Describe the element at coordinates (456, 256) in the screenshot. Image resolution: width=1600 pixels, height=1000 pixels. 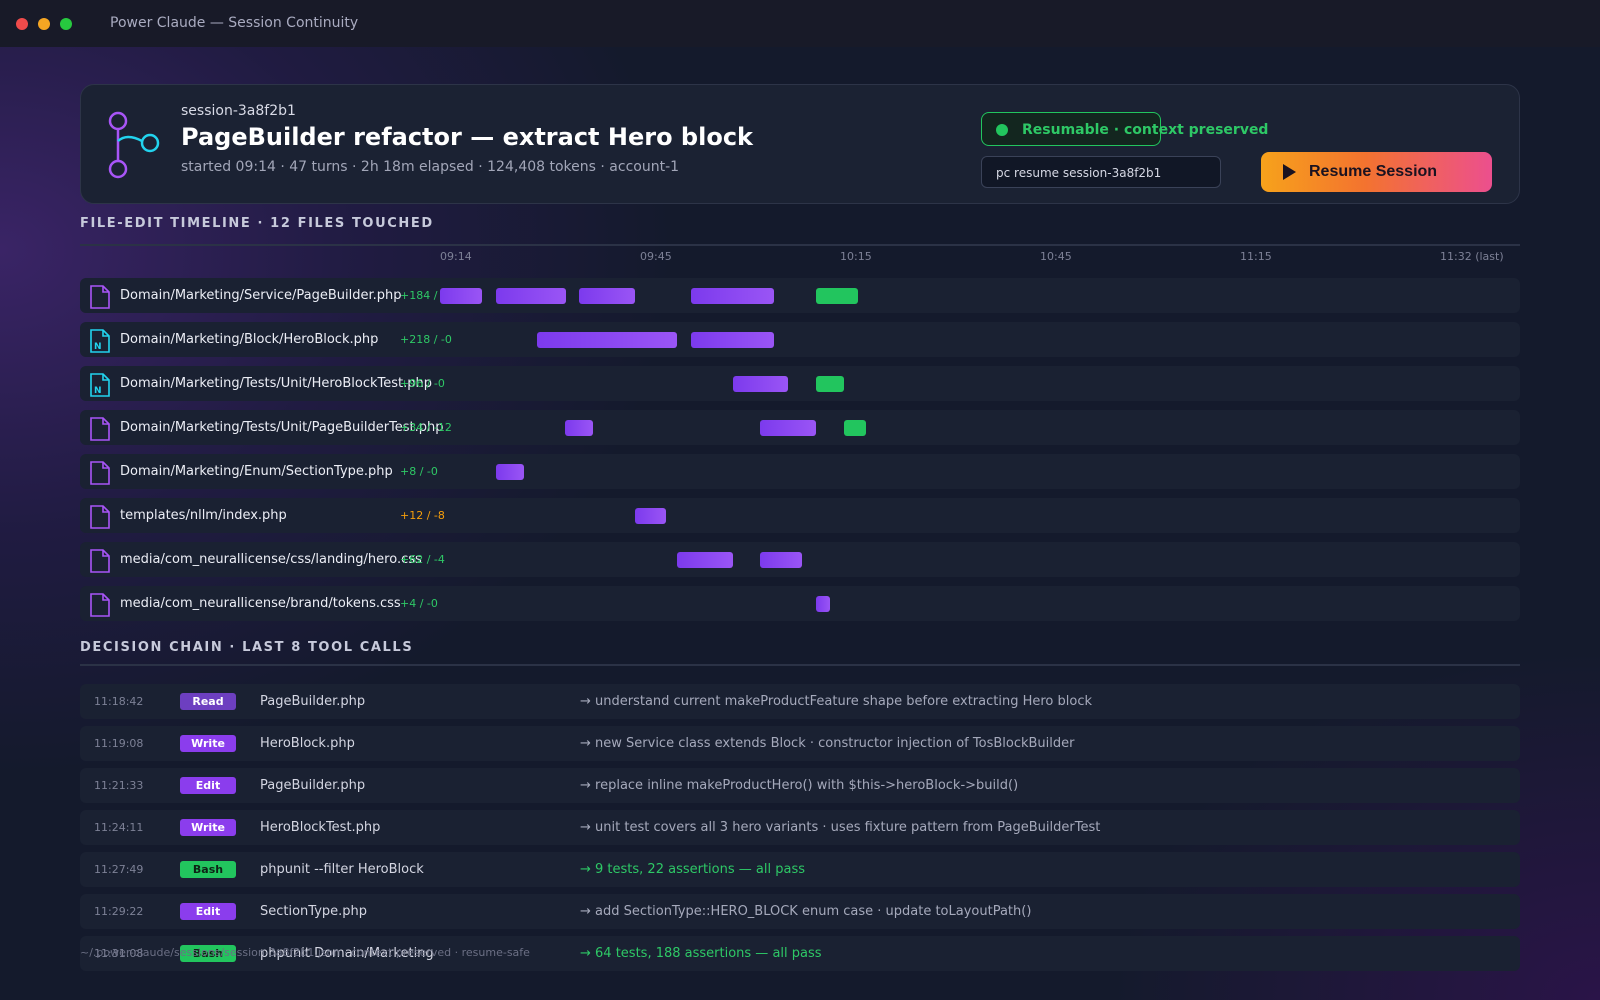
I see `timeline-tick: 09:14` at that location.